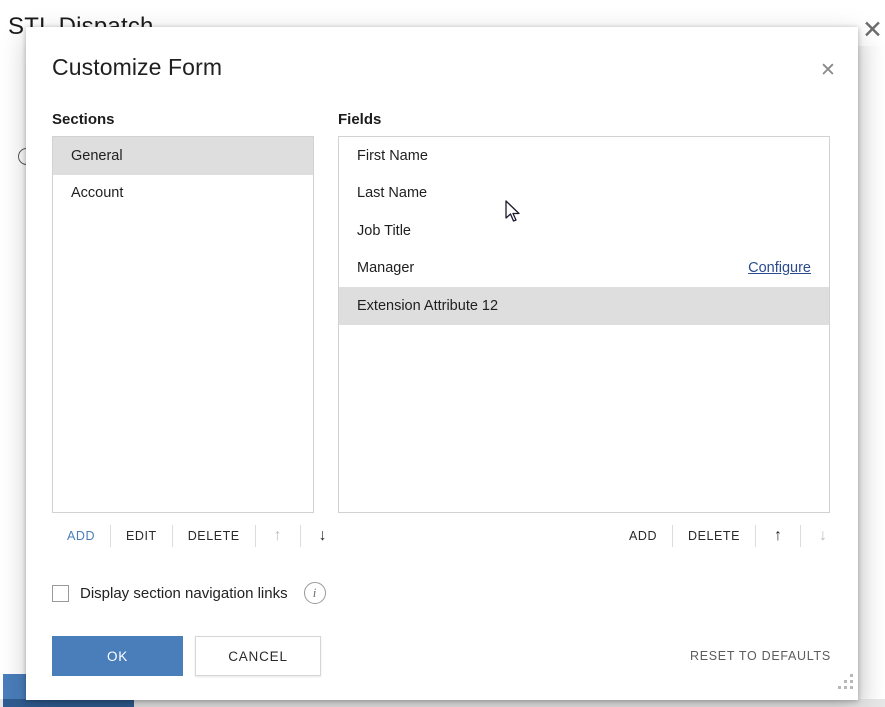 Image resolution: width=885 pixels, height=707 pixels. What do you see at coordinates (137, 67) in the screenshot?
I see `dialog-title: Customize Form` at bounding box center [137, 67].